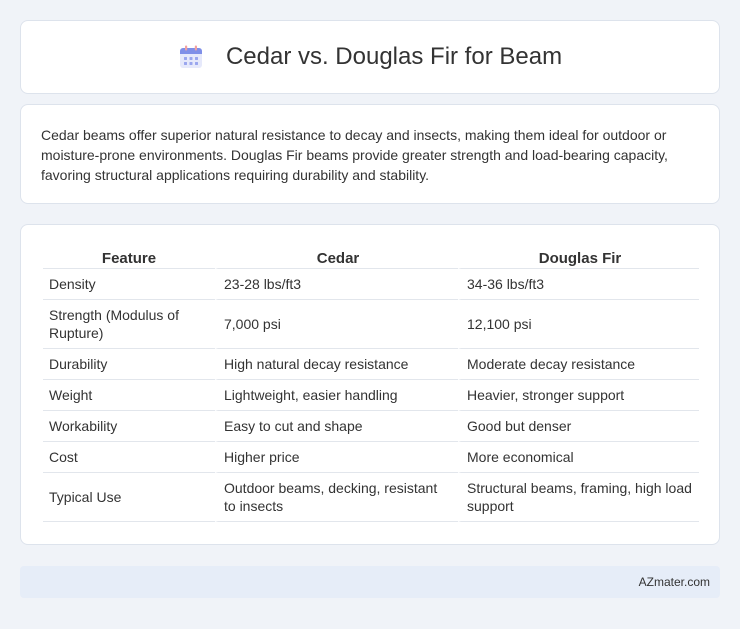 The height and width of the screenshot is (629, 740). Describe the element at coordinates (129, 457) in the screenshot. I see `table-cell: Cost` at that location.